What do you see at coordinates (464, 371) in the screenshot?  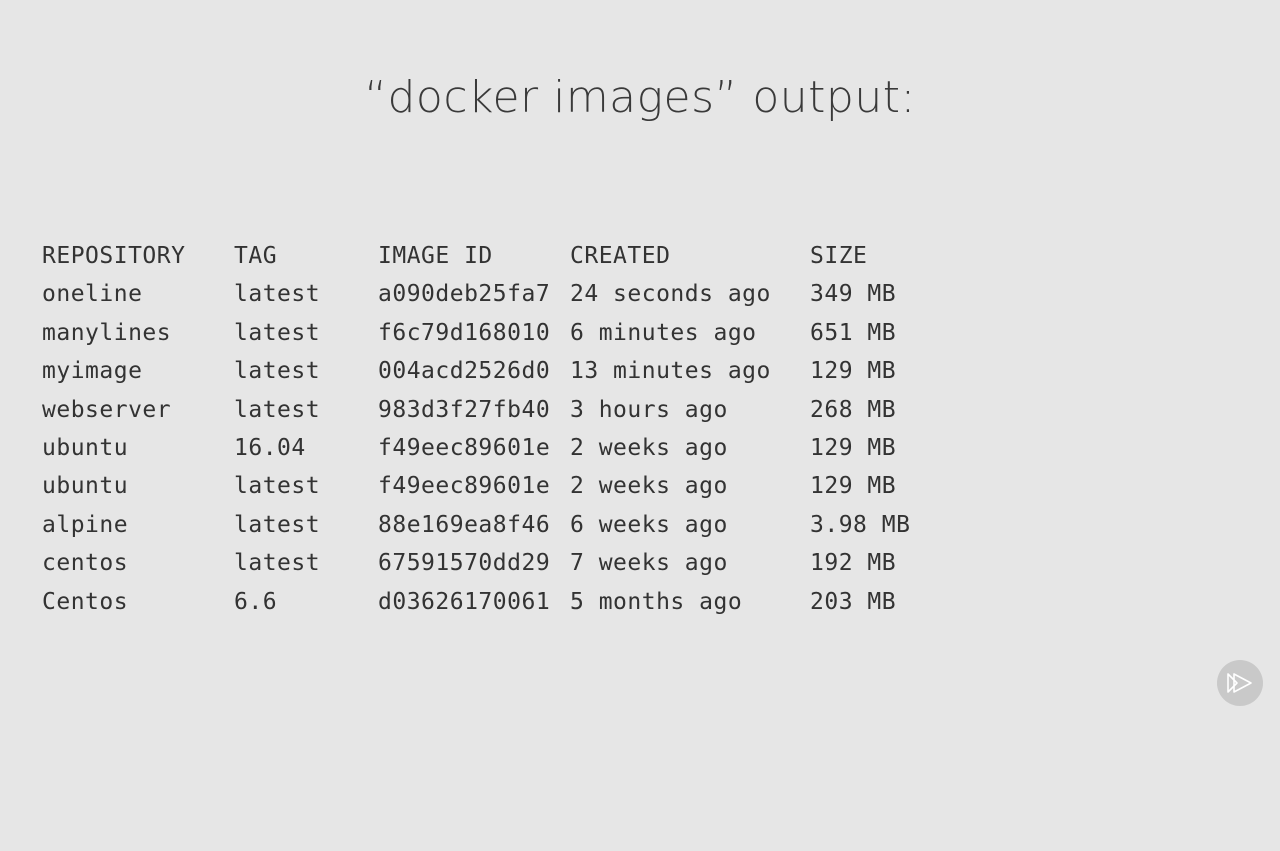 I see `cell-image-id: 004acd2526d0` at bounding box center [464, 371].